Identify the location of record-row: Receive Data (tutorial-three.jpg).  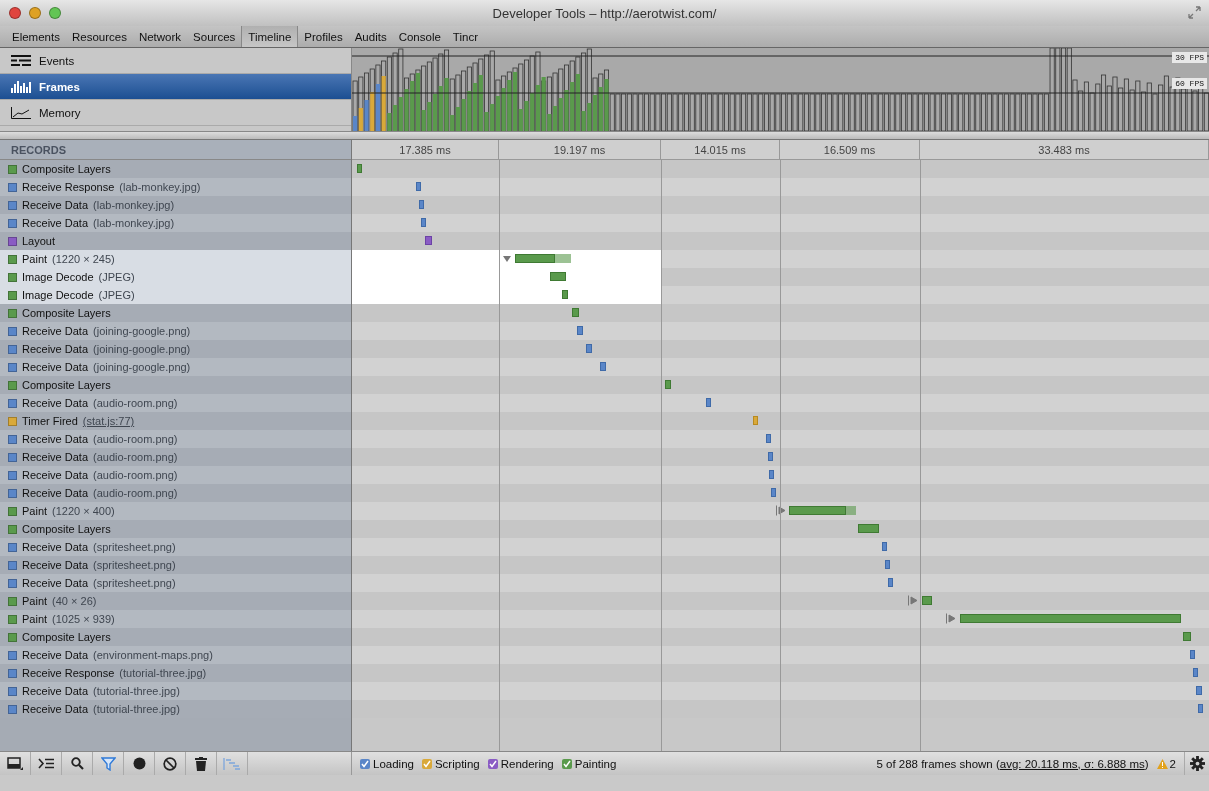
(175, 691).